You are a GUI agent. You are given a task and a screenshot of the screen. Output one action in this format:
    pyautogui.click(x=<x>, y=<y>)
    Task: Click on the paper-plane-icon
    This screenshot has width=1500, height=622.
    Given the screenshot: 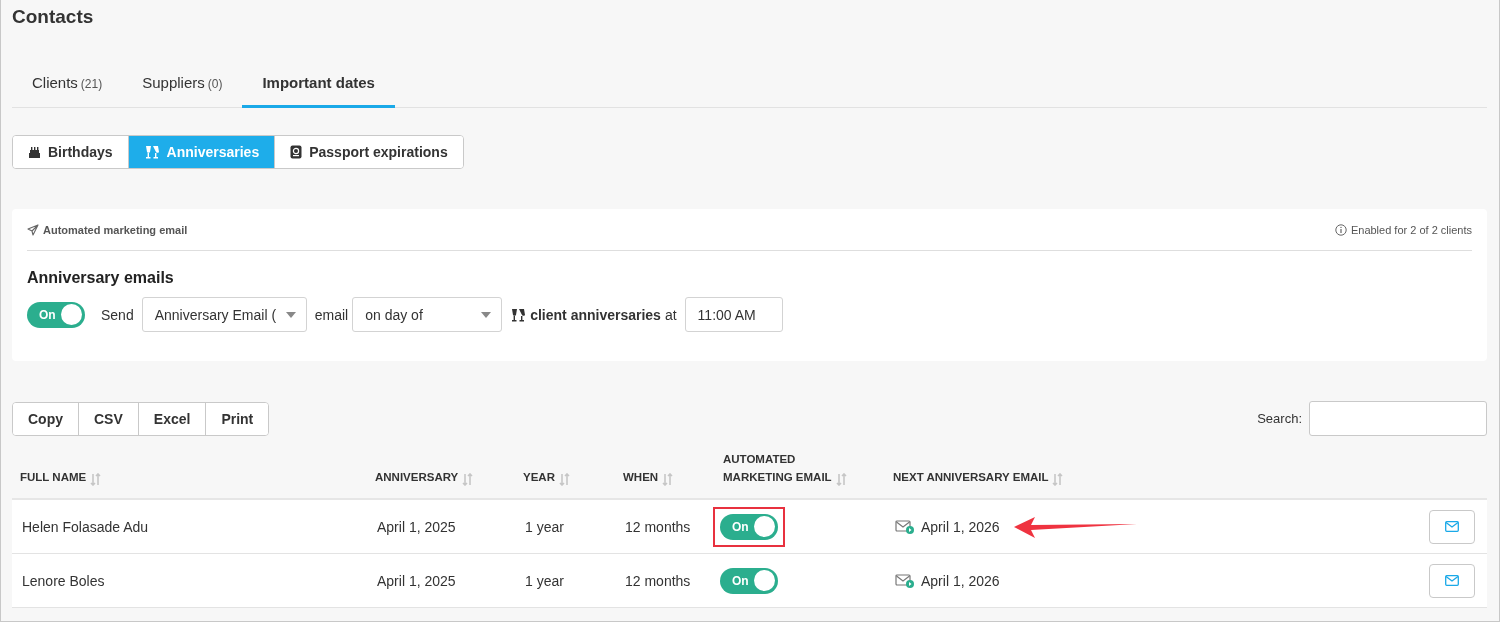 What is the action you would take?
    pyautogui.click(x=33, y=229)
    